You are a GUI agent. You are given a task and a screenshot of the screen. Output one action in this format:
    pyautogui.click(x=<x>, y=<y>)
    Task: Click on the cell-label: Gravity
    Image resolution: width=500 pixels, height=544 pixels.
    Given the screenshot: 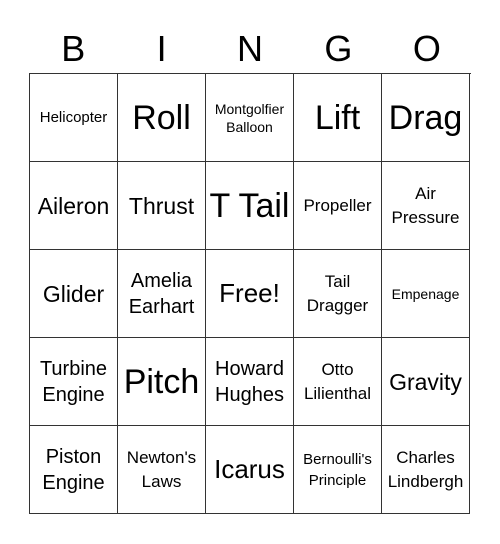 What is the action you would take?
    pyautogui.click(x=425, y=381)
    